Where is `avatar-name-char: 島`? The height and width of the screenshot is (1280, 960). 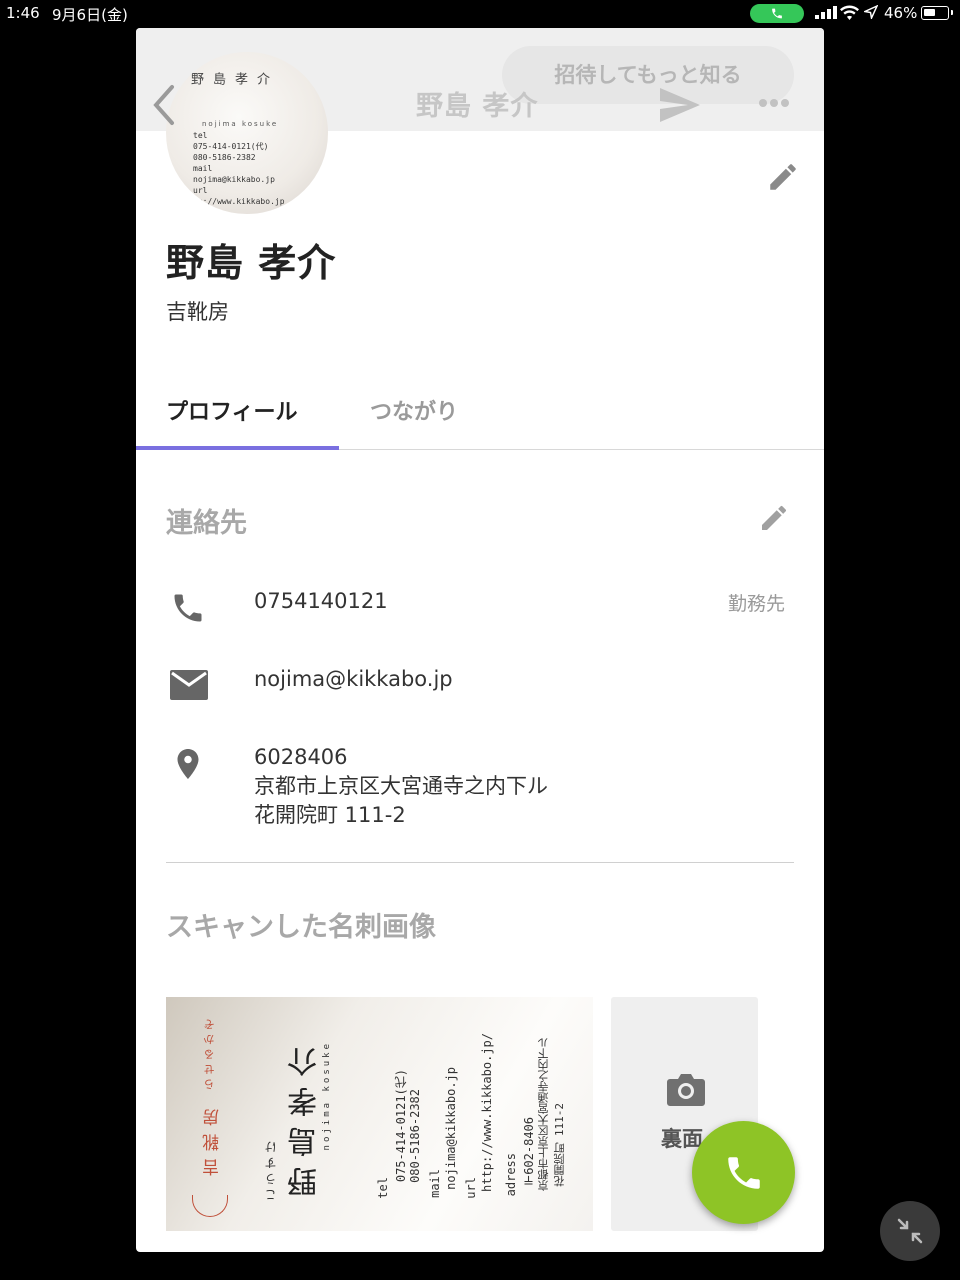
avatar-name-char: 島 is located at coordinates (217, 80).